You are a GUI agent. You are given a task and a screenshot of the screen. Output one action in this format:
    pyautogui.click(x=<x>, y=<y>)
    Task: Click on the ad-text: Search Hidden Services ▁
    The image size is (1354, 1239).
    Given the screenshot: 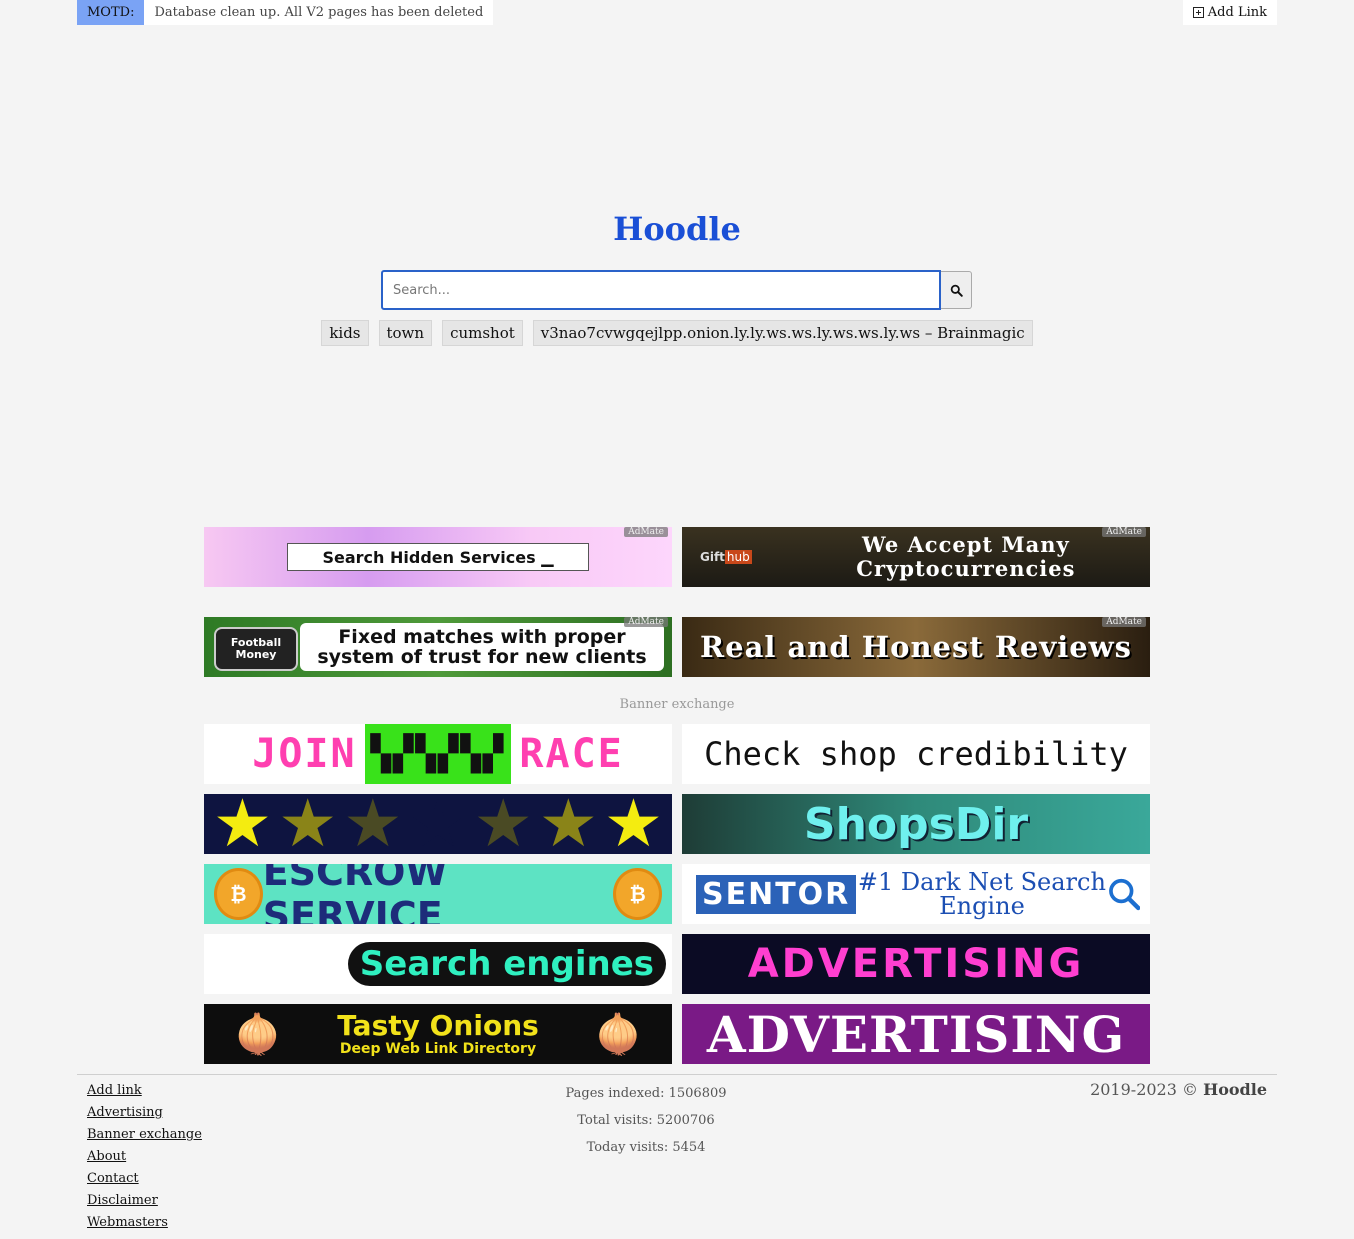 What is the action you would take?
    pyautogui.click(x=438, y=557)
    